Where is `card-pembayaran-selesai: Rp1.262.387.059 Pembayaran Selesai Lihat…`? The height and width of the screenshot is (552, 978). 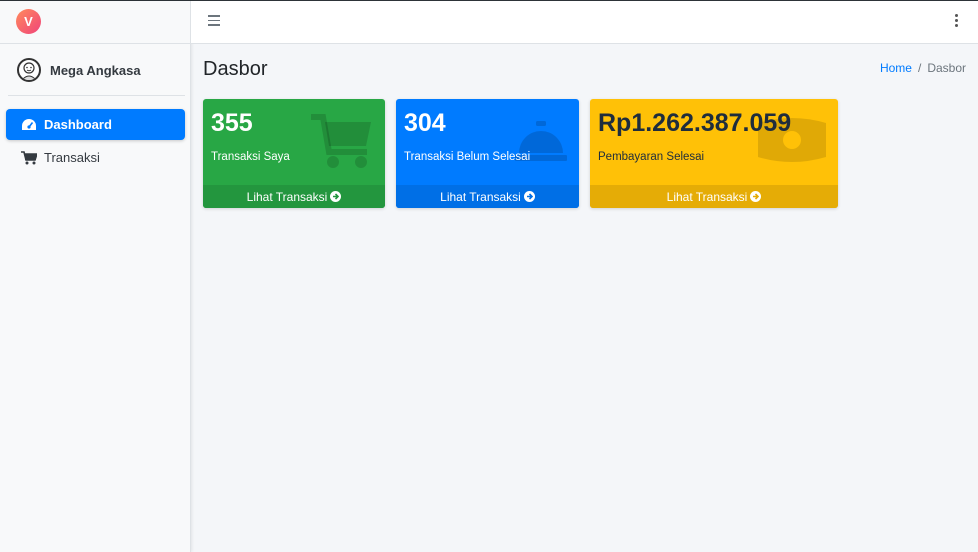 card-pembayaran-selesai: Rp1.262.387.059 Pembayaran Selesai Lihat… is located at coordinates (714, 153).